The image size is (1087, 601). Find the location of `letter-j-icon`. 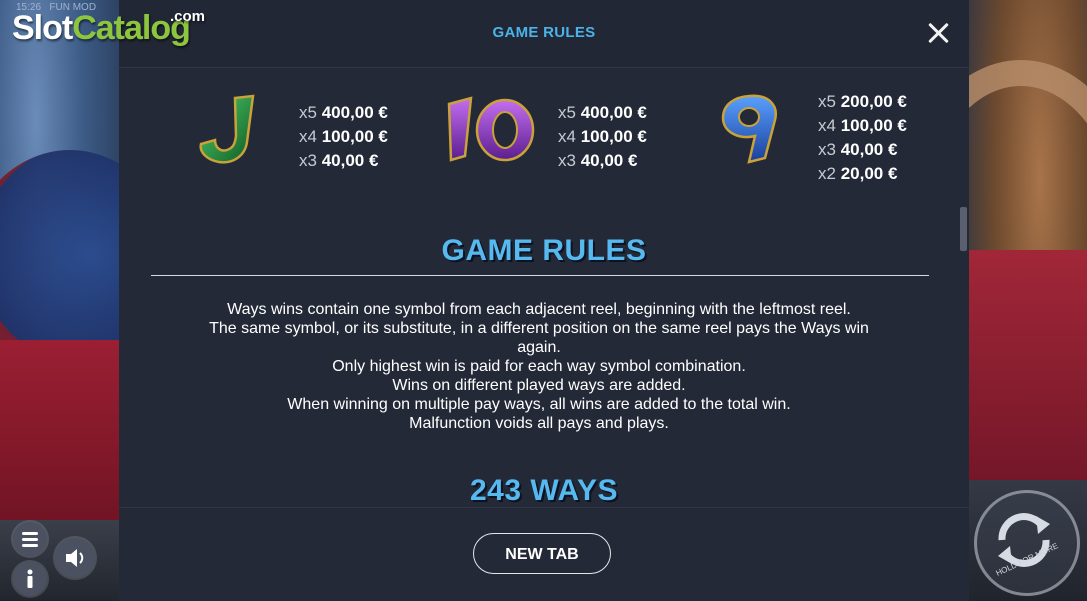

letter-j-icon is located at coordinates (227, 129).